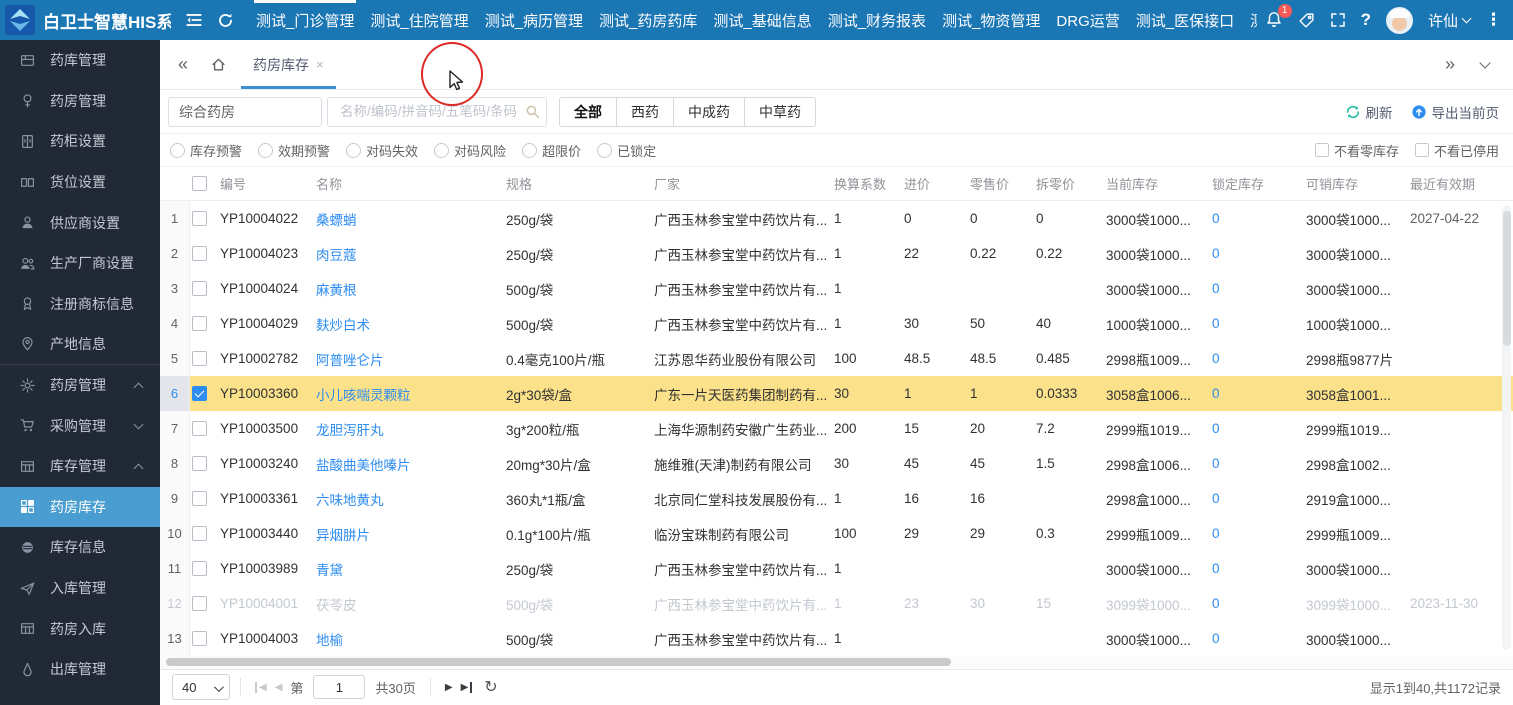 The image size is (1513, 705). What do you see at coordinates (534, 20) in the screenshot?
I see `nav-item: 测试_病历管理` at bounding box center [534, 20].